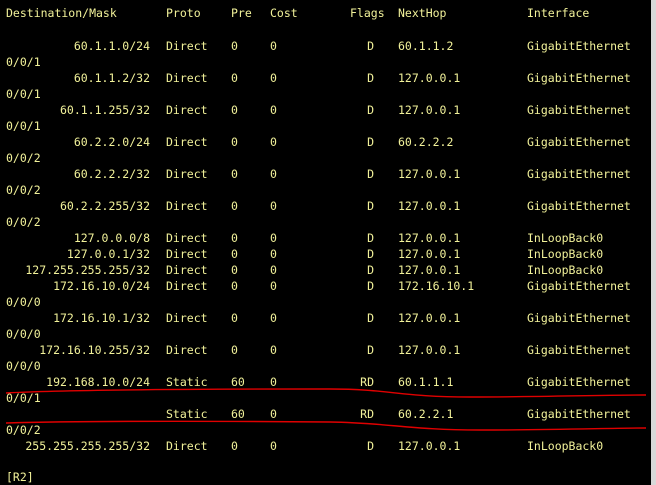 The width and height of the screenshot is (656, 485). Describe the element at coordinates (653, 242) in the screenshot. I see `scrollbar` at that location.